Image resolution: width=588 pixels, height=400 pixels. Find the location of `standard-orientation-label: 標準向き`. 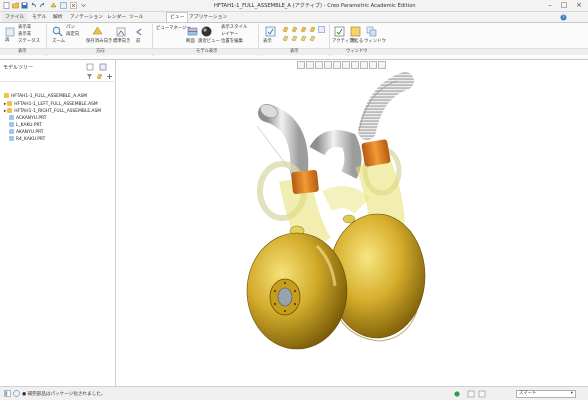

standard-orientation-label: 標準向き is located at coordinates (122, 41).